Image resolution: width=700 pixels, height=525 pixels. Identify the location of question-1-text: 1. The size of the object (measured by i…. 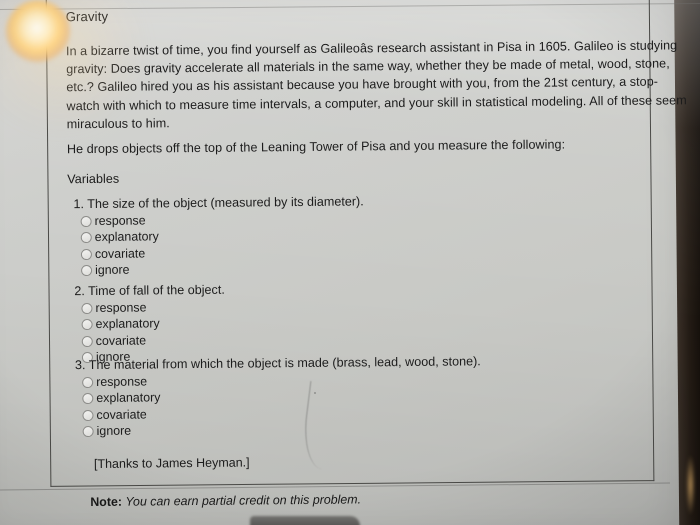
(218, 203).